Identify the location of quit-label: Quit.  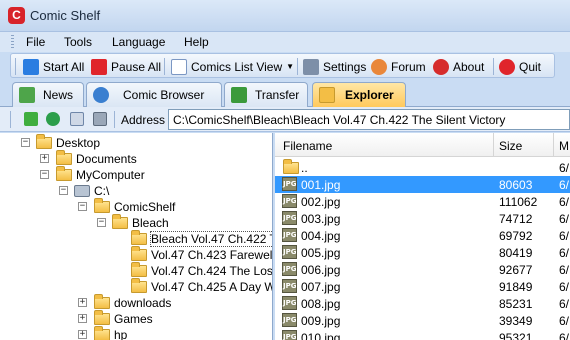
(530, 66).